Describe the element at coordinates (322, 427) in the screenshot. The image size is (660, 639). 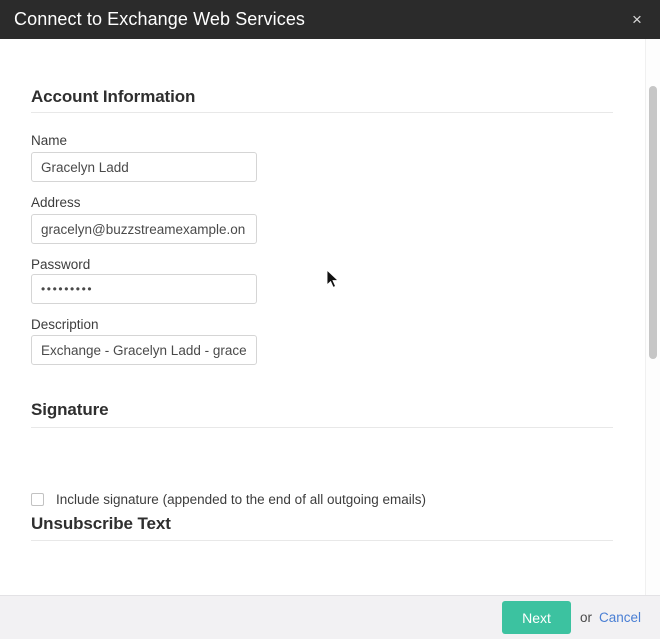
I see `section-divider-signature` at that location.